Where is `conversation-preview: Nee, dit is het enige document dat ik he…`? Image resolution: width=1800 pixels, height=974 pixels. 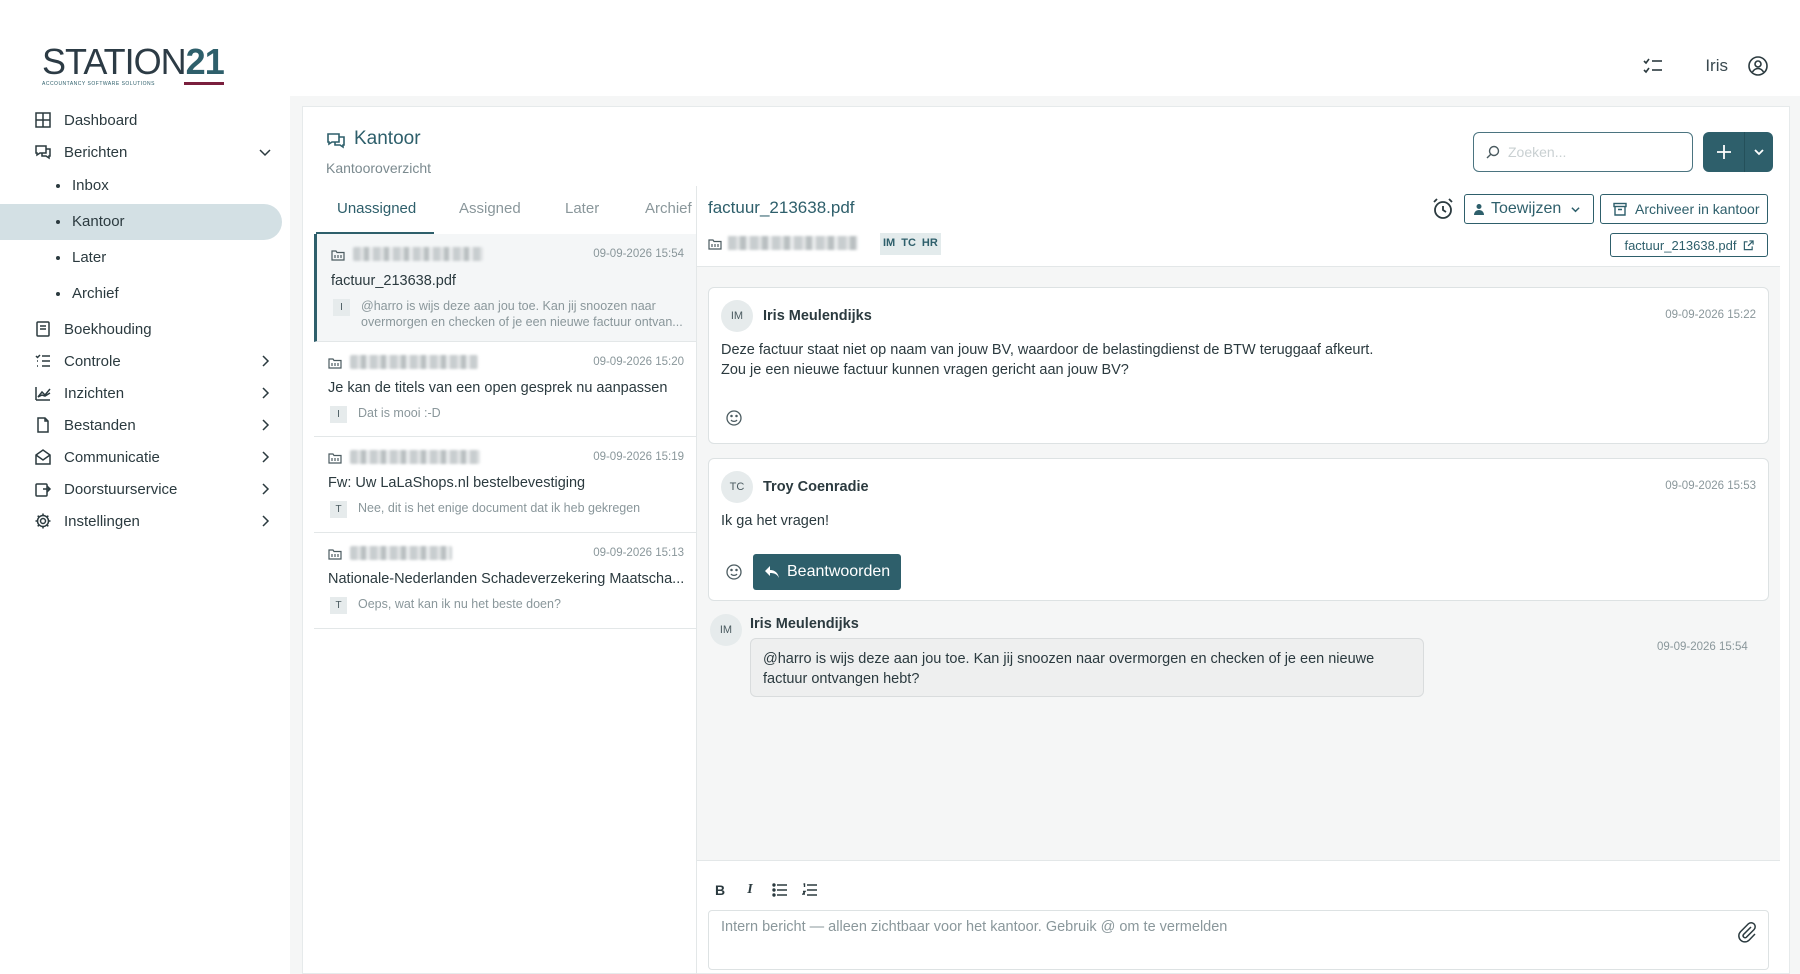
conversation-preview: Nee, dit is het enige document dat ik he… is located at coordinates (499, 508).